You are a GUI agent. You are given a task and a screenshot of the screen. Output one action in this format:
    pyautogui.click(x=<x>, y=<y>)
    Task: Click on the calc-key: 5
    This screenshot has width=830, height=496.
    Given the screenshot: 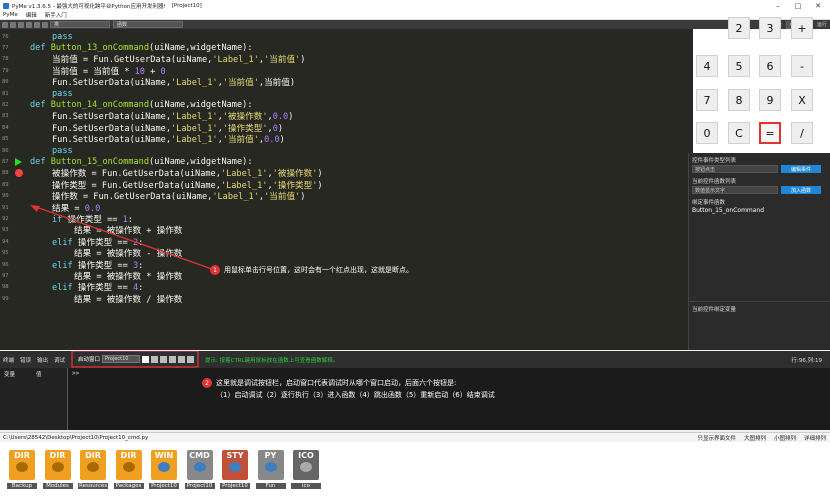 What is the action you would take?
    pyautogui.click(x=739, y=66)
    